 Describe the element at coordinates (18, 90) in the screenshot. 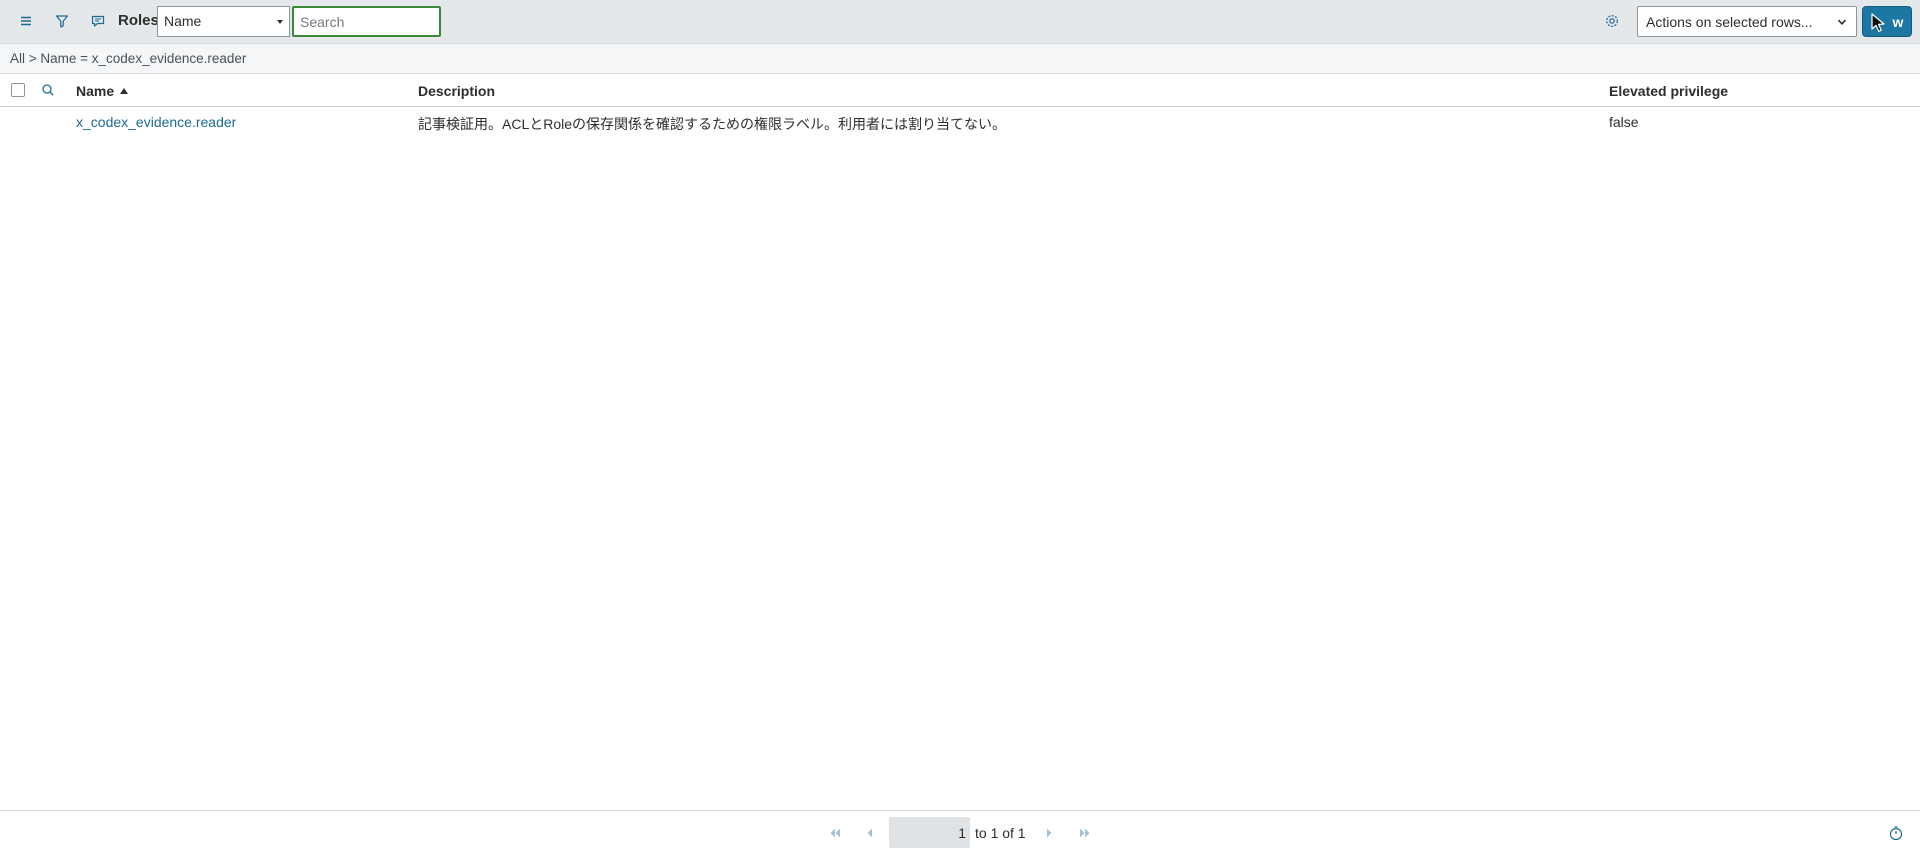

I see `select-all-checkbox` at that location.